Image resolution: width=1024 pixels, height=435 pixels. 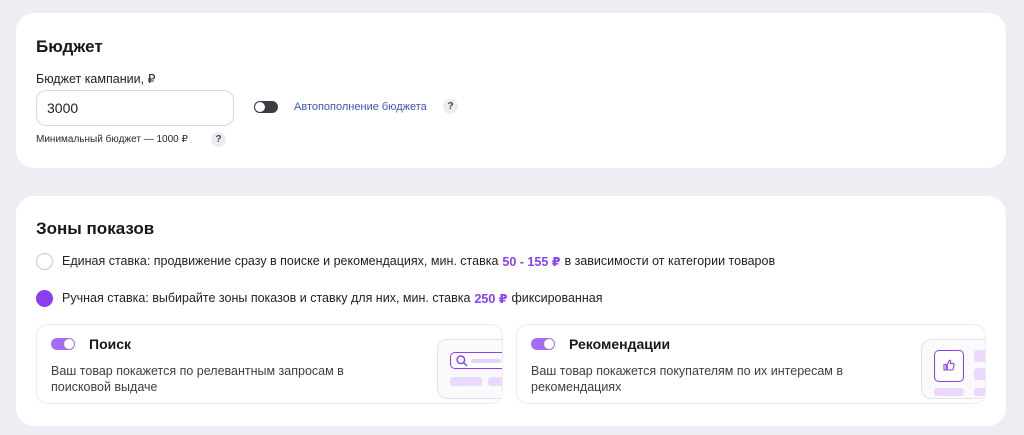 I want to click on autofill-toggle, so click(x=266, y=107).